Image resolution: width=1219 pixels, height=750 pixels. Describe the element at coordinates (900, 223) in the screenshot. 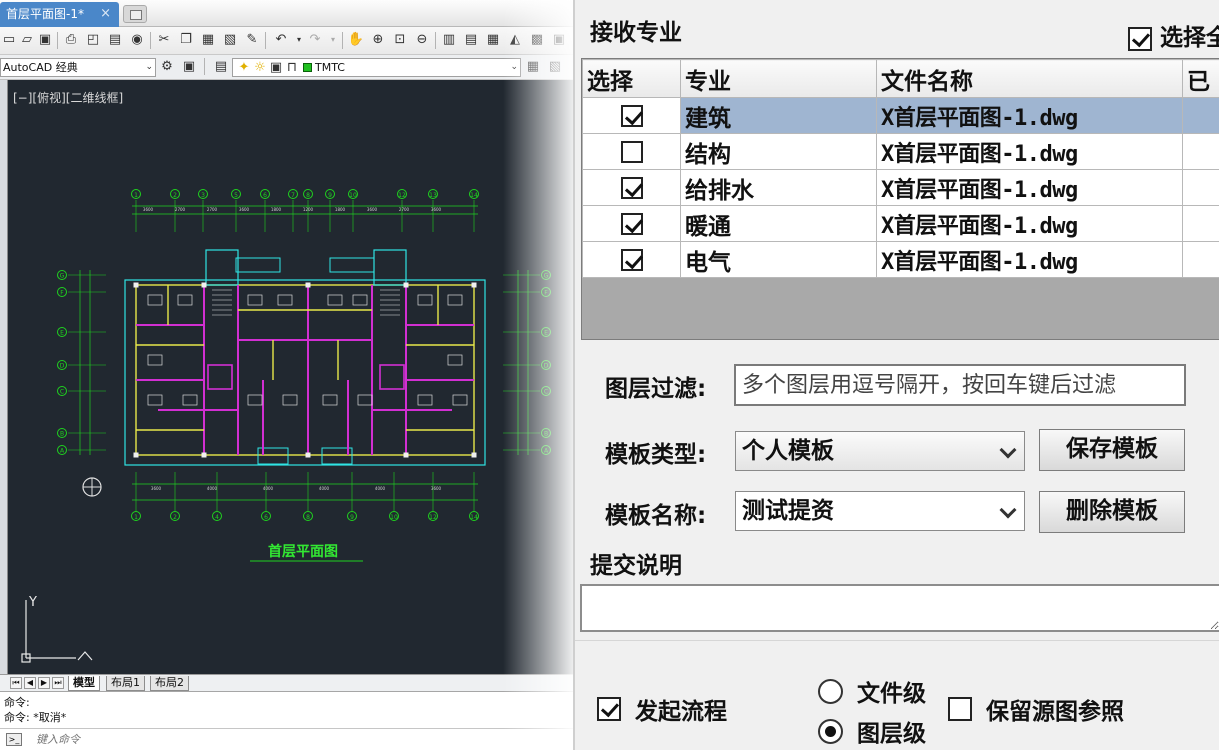

I see `table-row: 暖通 X首层平面图-1.dwg` at that location.